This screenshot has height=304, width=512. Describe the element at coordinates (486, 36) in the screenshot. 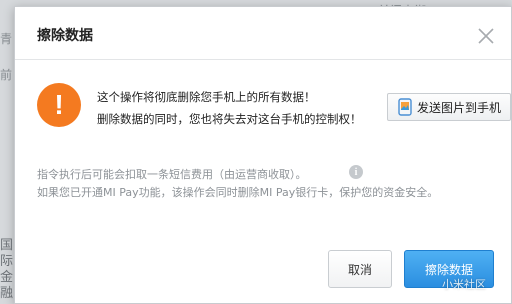

I see `close-icon` at that location.